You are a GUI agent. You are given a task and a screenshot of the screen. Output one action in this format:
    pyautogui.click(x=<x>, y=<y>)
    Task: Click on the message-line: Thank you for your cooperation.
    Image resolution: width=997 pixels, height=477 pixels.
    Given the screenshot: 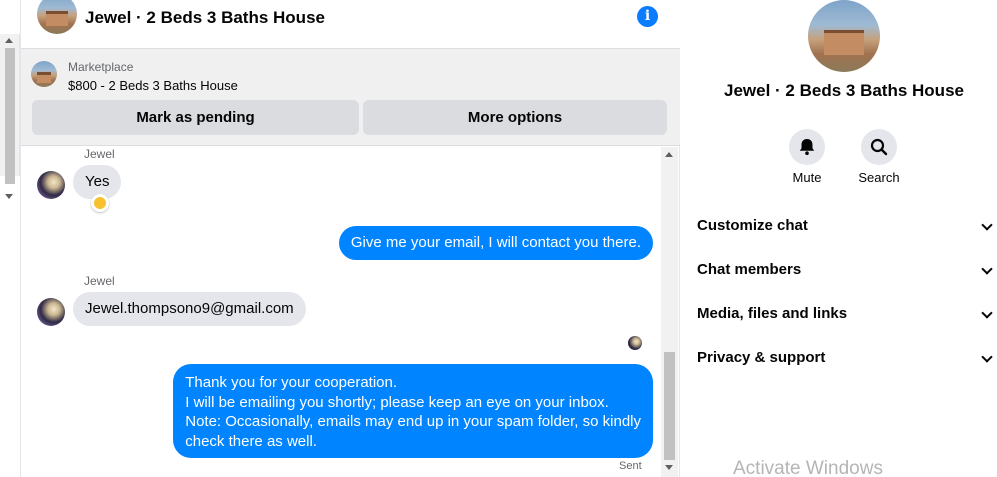 What is the action you would take?
    pyautogui.click(x=291, y=382)
    